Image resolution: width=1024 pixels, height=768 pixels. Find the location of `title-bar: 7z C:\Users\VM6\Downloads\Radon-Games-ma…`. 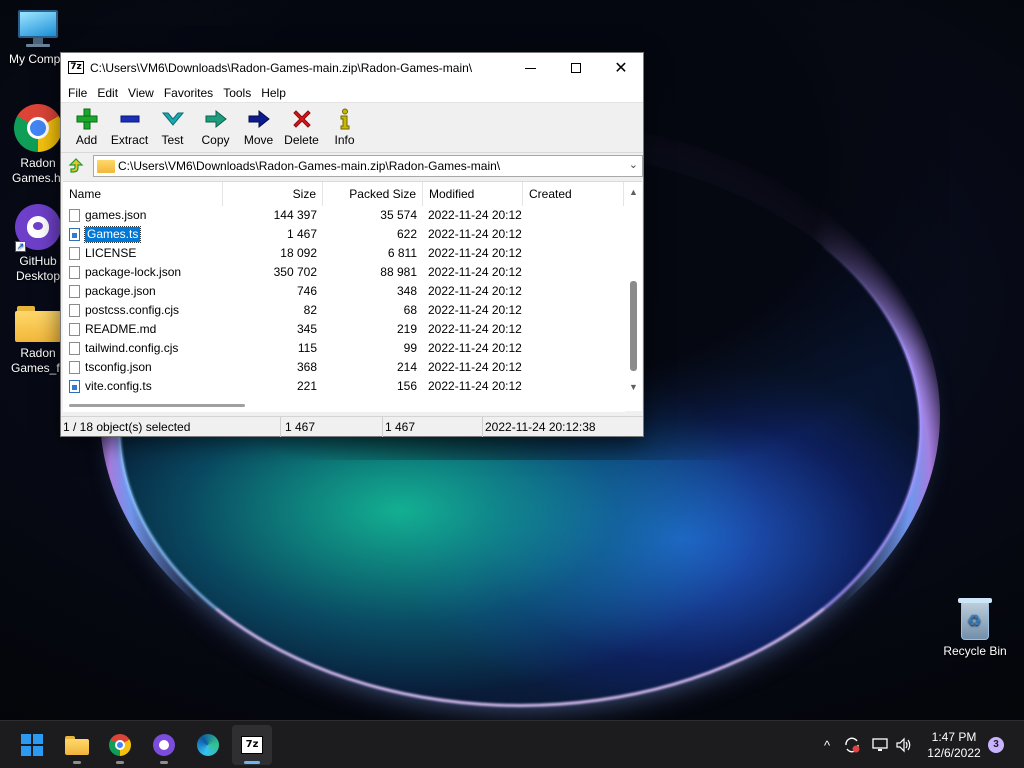

title-bar: 7z C:\Users\VM6\Downloads\Radon-Games-ma… is located at coordinates (352, 68).